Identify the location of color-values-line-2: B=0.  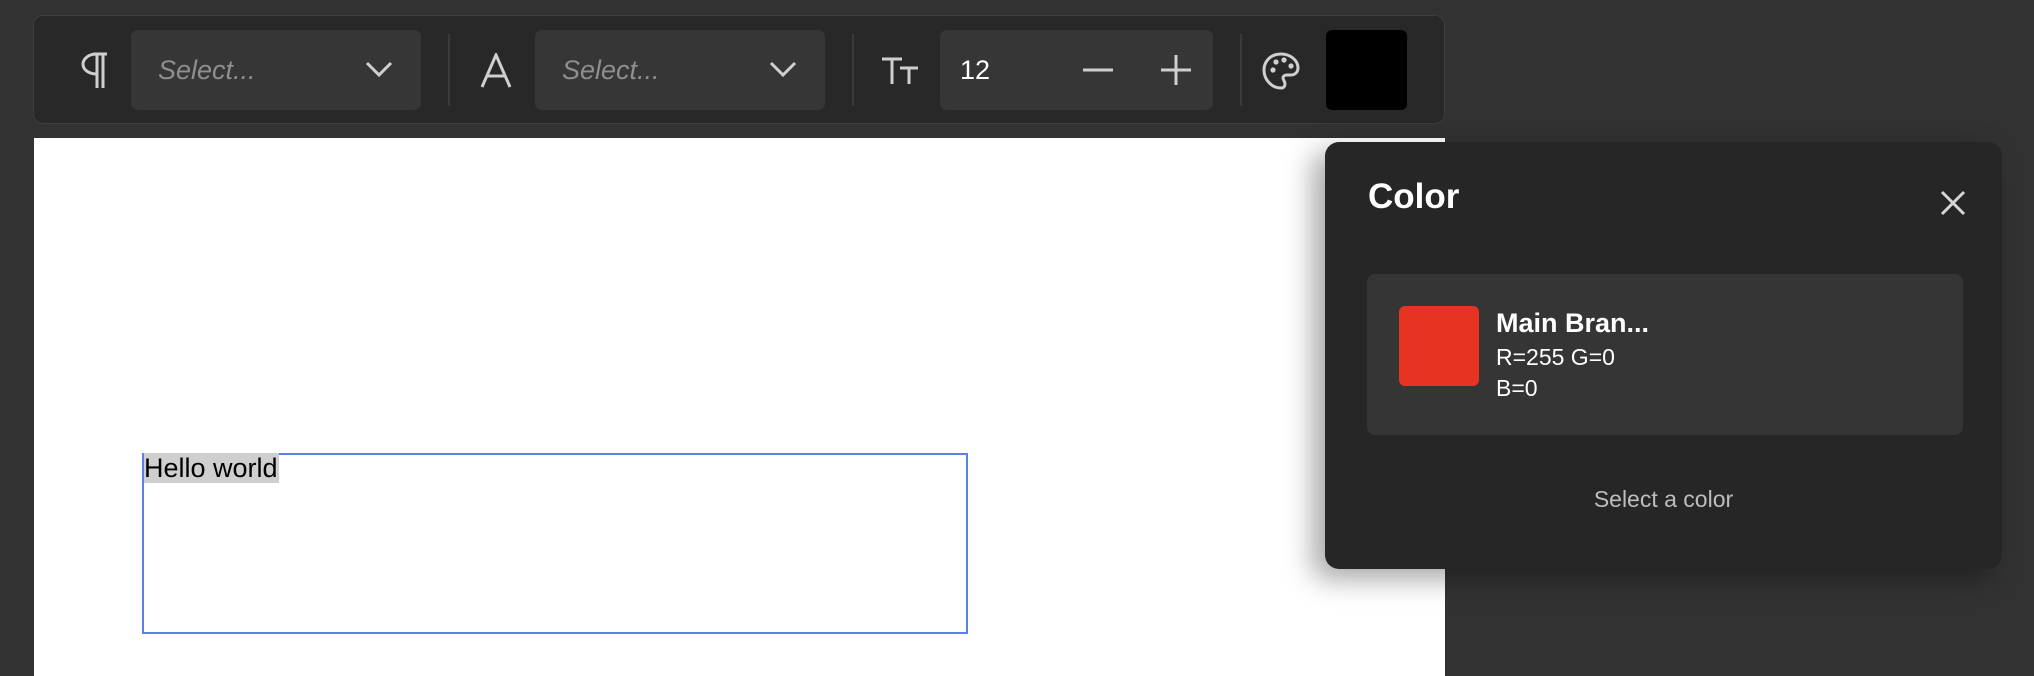
(1517, 388).